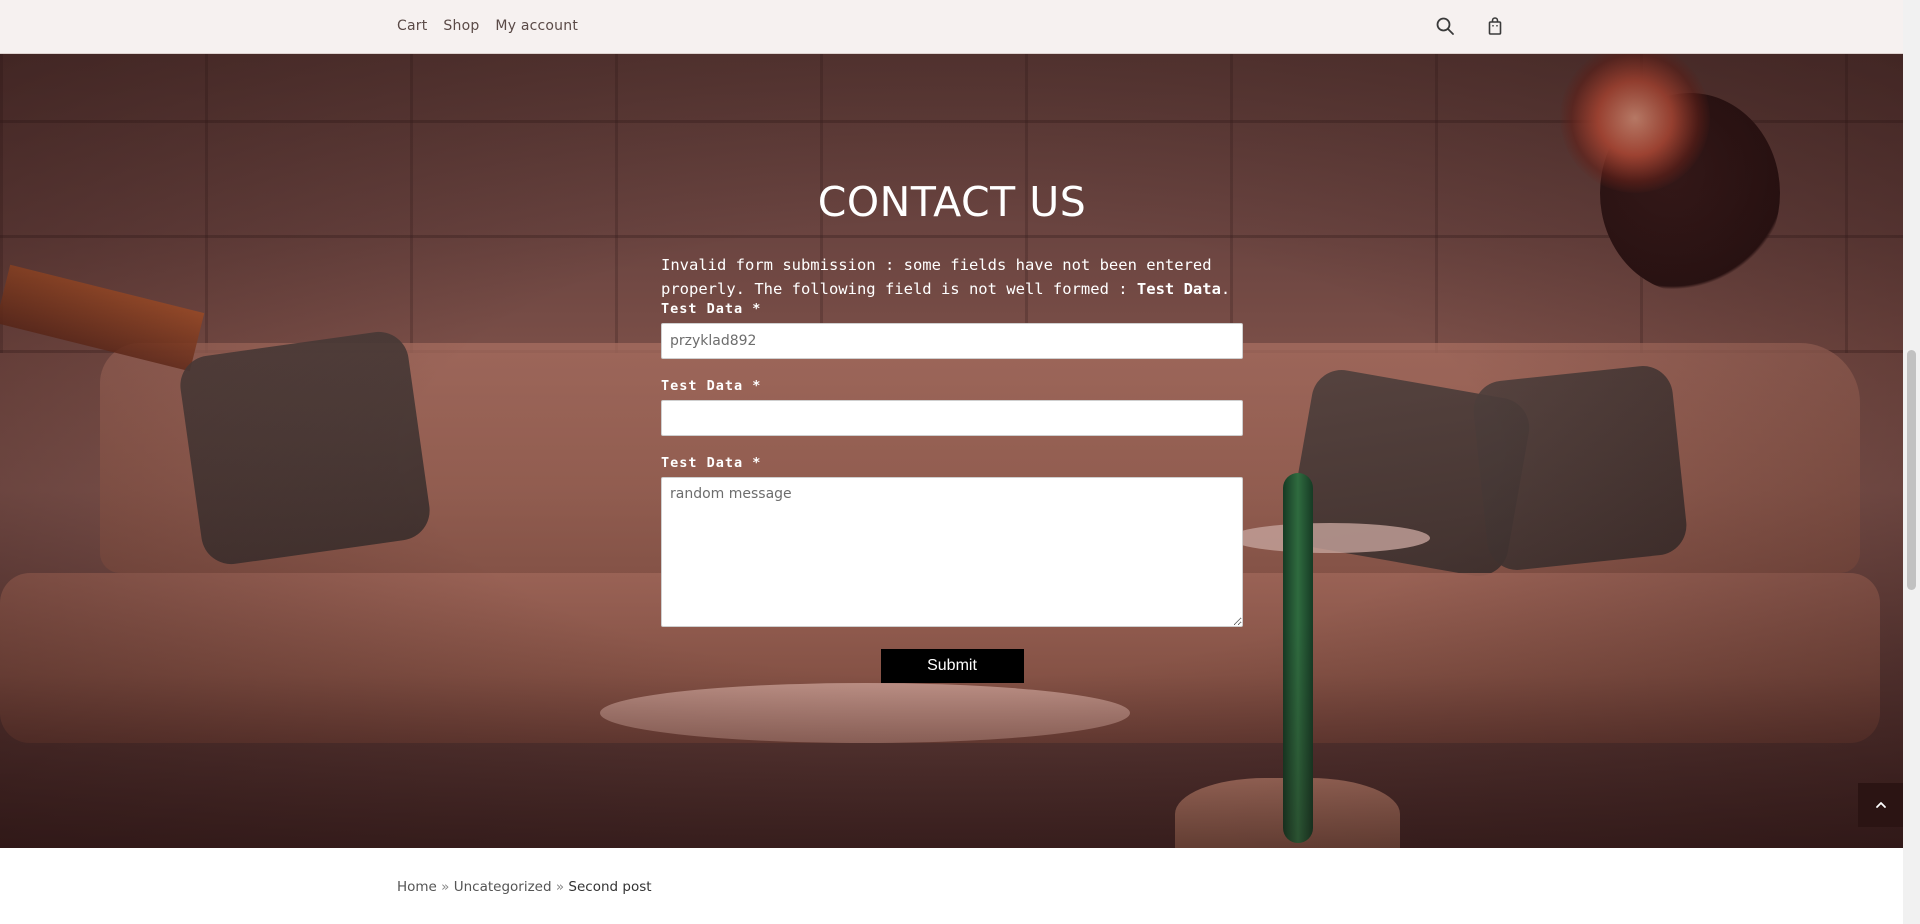 The width and height of the screenshot is (1920, 924). What do you see at coordinates (952, 202) in the screenshot?
I see `page-title: CONTACT US` at bounding box center [952, 202].